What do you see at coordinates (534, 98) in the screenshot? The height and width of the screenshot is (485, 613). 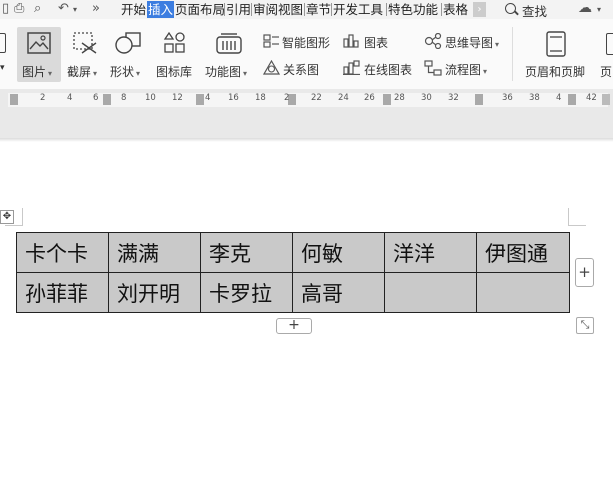 I see `ruler-number: 38` at bounding box center [534, 98].